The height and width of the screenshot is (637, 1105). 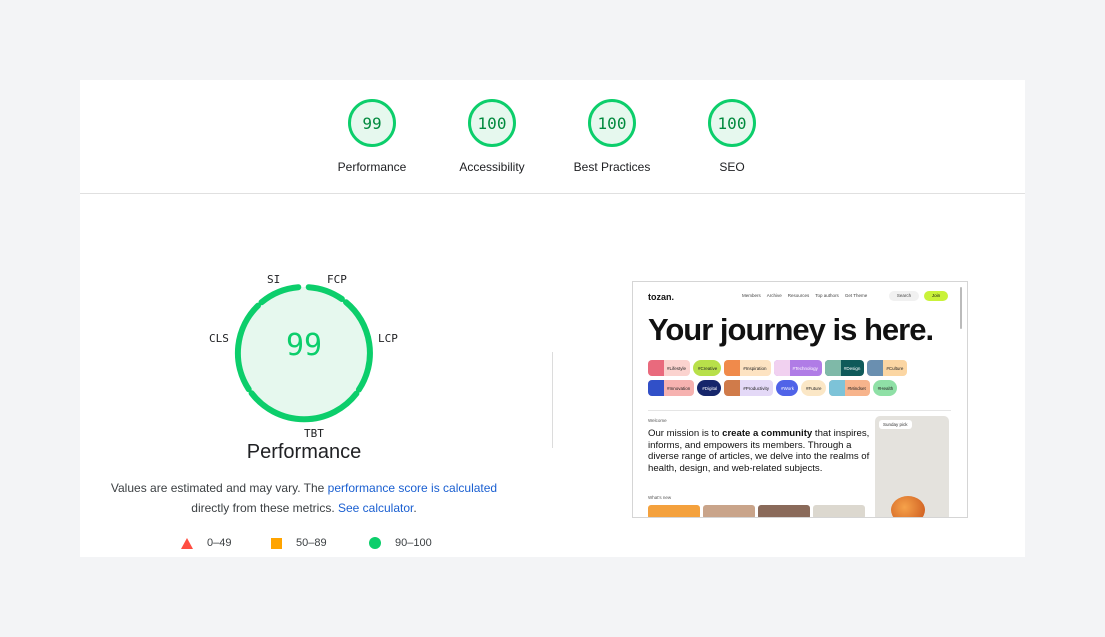 I want to click on gauge-seo-label: SEO, so click(x=732, y=167).